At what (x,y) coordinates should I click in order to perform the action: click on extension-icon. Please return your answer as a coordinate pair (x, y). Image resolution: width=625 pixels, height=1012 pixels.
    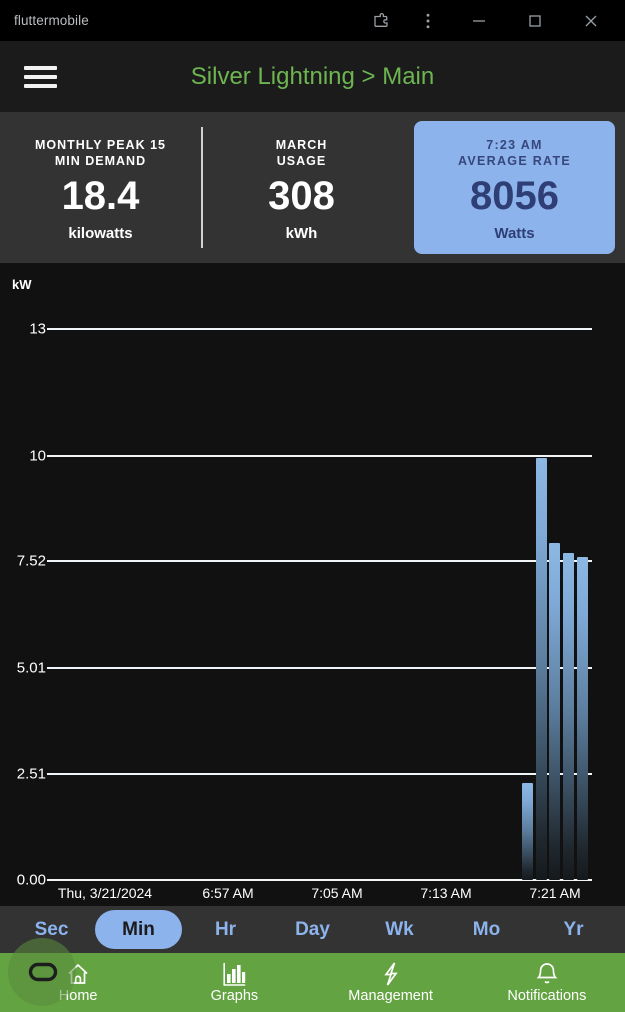
    Looking at the image, I should click on (380, 20).